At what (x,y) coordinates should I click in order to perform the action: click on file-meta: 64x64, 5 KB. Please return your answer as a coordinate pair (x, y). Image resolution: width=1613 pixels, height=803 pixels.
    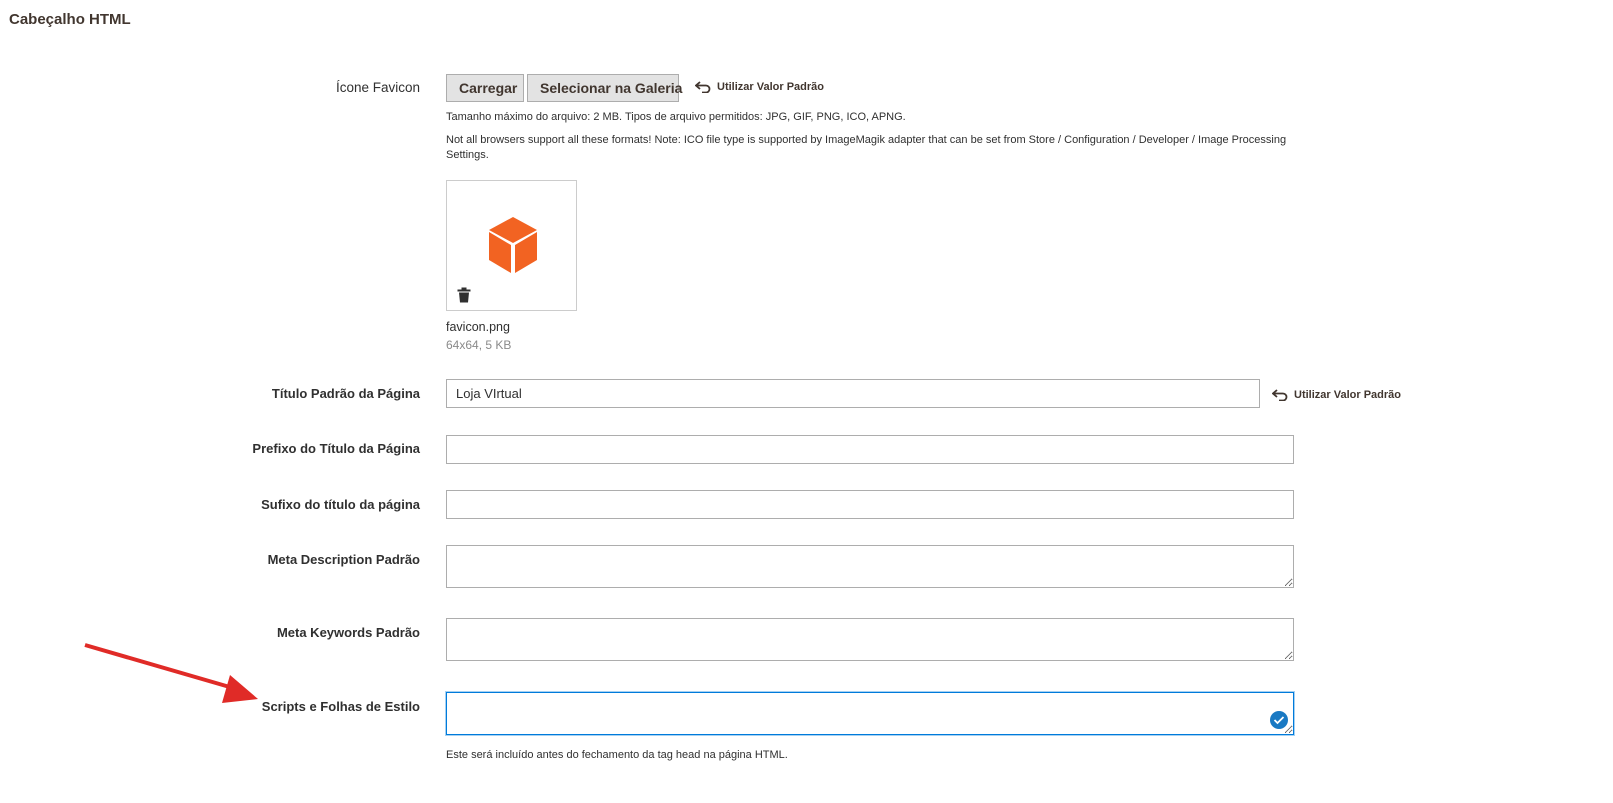
    Looking at the image, I should click on (479, 345).